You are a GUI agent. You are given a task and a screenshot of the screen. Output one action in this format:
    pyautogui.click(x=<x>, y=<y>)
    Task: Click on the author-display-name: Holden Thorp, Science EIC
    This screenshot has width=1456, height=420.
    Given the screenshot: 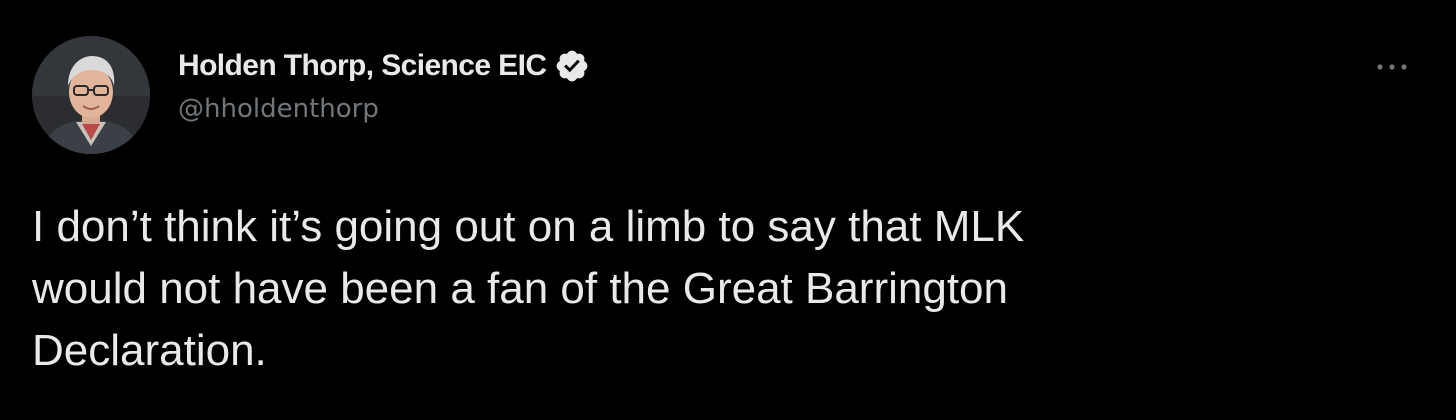 What is the action you would take?
    pyautogui.click(x=362, y=66)
    